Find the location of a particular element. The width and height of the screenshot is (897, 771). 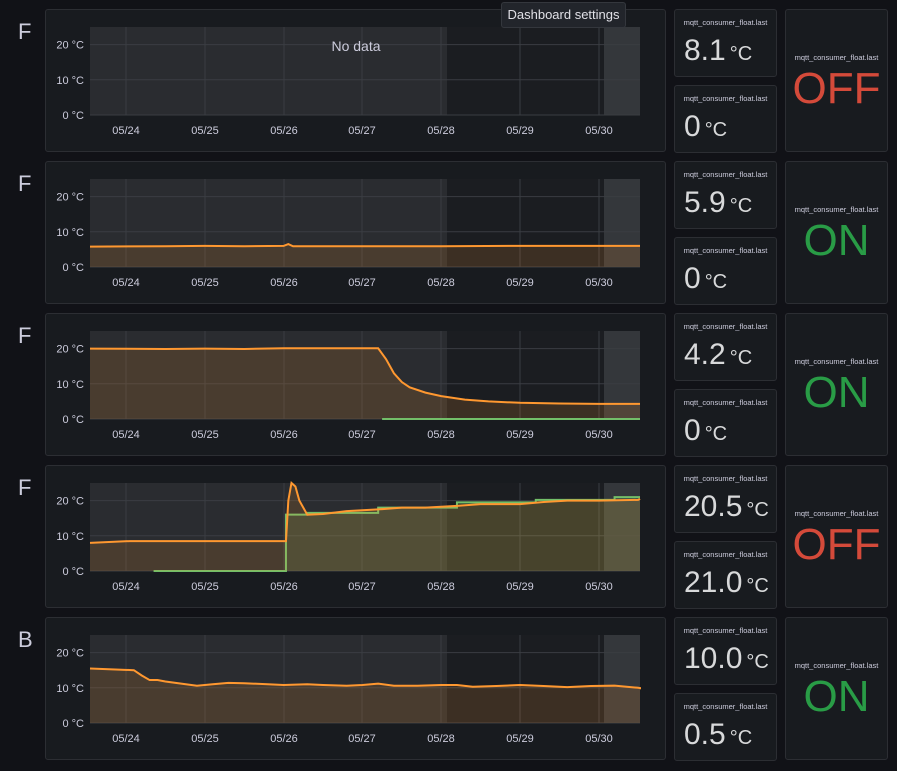

stat-panel: mqtt_consumer_float.last 5.9 °C is located at coordinates (725, 195).